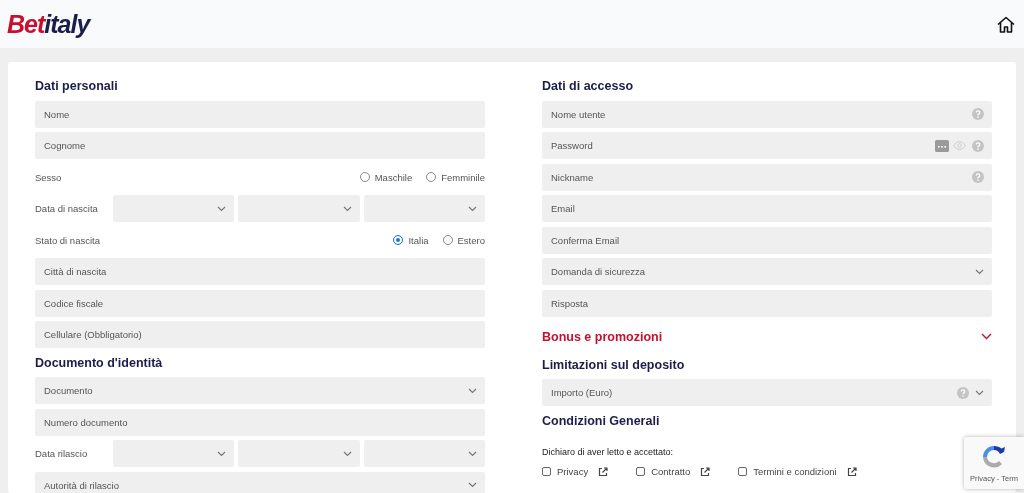 The width and height of the screenshot is (1024, 493). I want to click on section-heading: Dati personali, so click(77, 86).